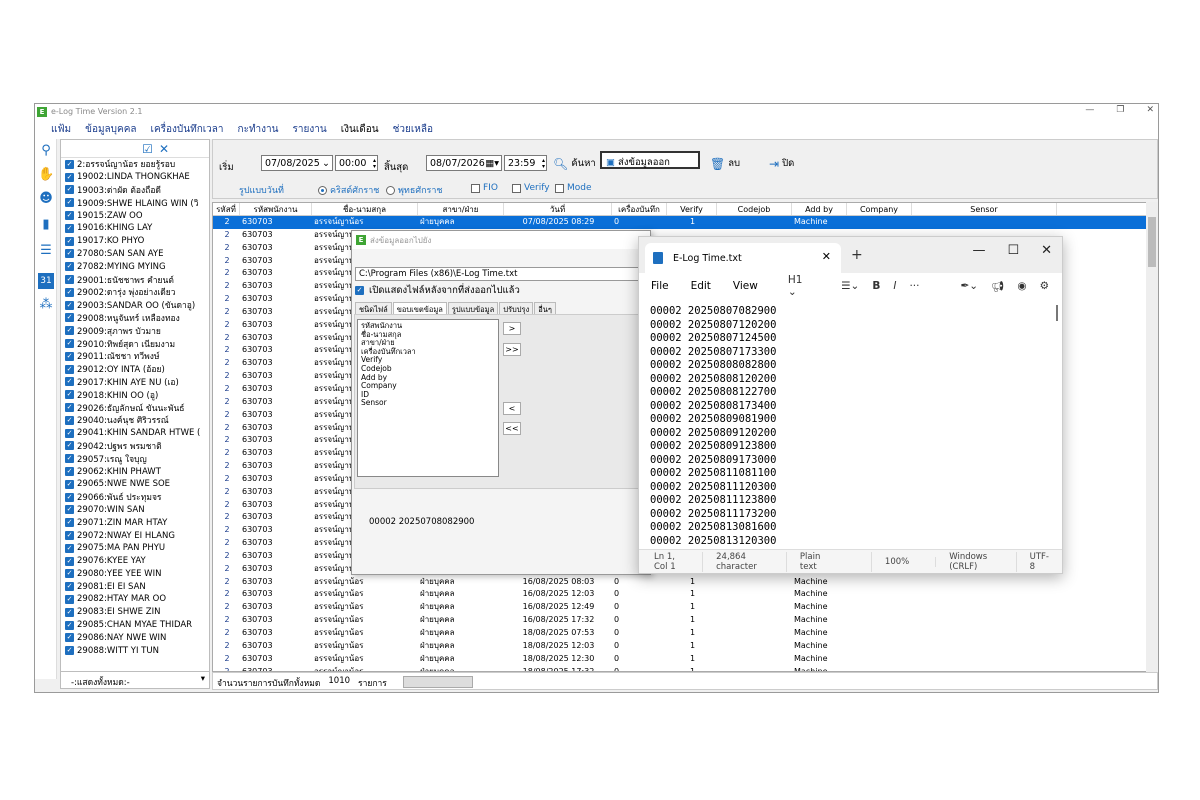  Describe the element at coordinates (135, 599) in the screenshot. I see `employee-item: ✓ 29082:HTAY MAR OO` at that location.